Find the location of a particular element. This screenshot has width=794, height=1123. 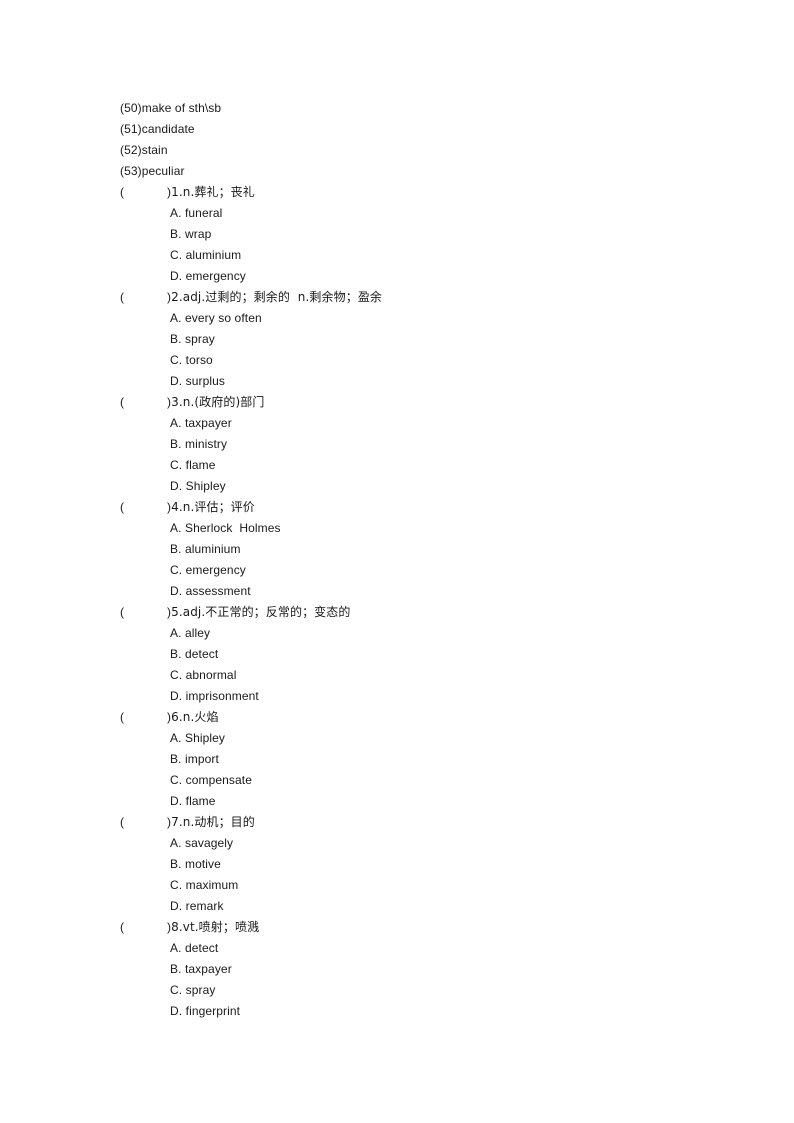

question-option: B. detect is located at coordinates (420, 654).